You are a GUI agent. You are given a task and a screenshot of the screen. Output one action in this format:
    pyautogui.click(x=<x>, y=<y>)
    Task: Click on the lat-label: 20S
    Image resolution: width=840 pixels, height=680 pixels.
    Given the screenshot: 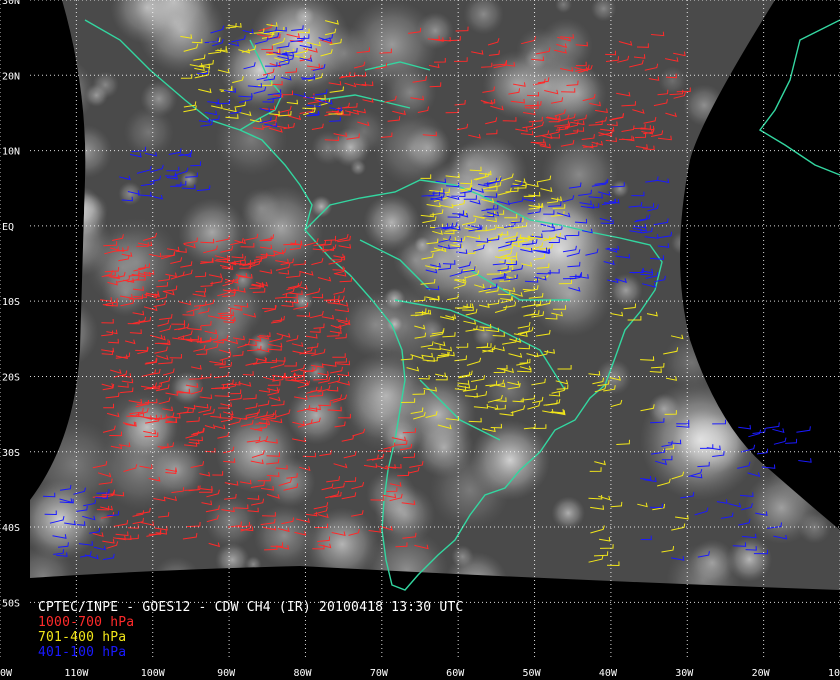 What is the action you would take?
    pyautogui.click(x=11, y=377)
    